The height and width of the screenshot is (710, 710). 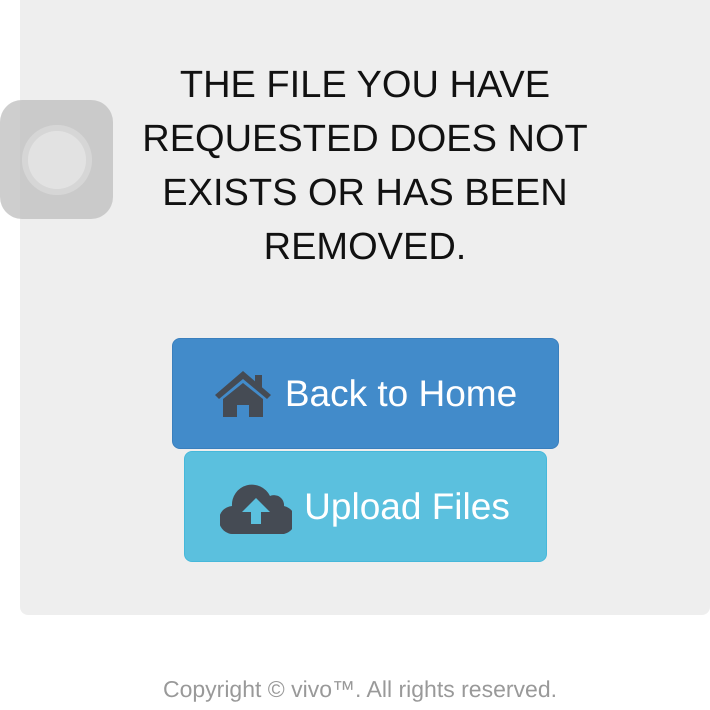 I want to click on floating-touch-button, so click(x=56, y=159).